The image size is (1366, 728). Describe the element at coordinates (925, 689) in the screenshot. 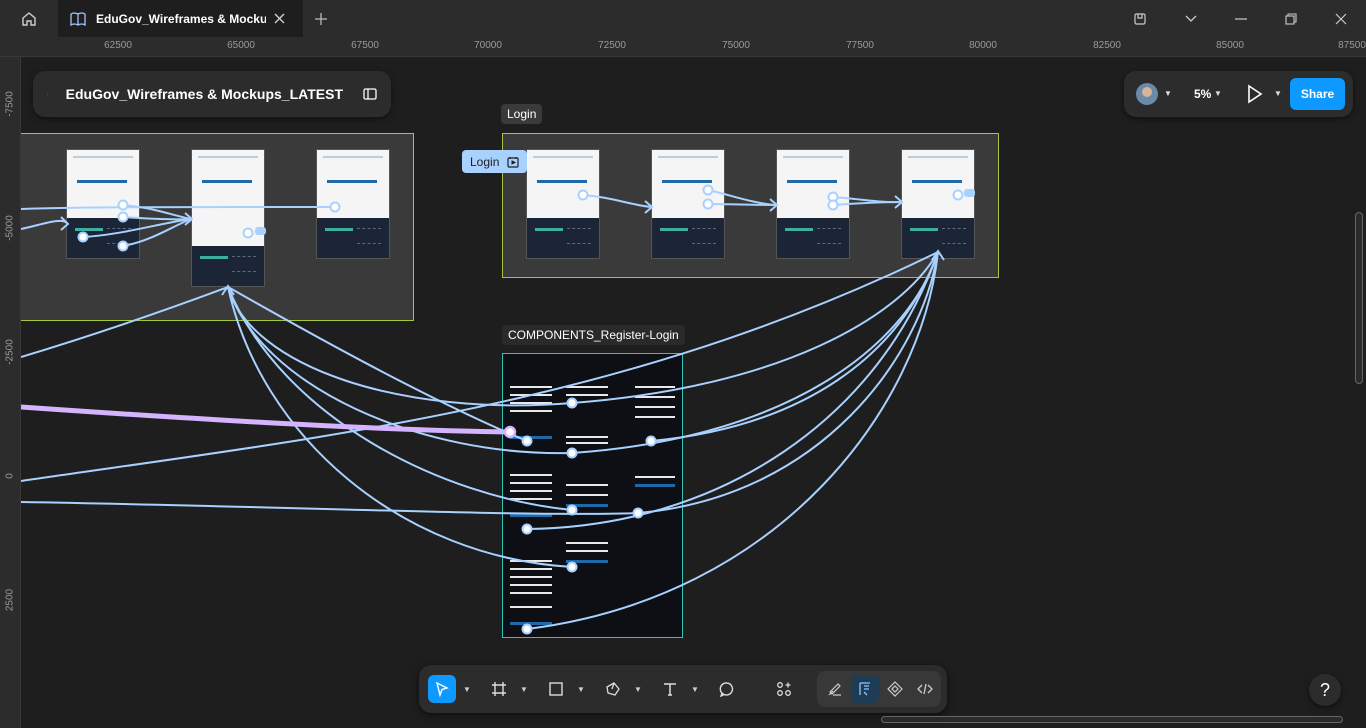

I see `dev-mode-button` at that location.